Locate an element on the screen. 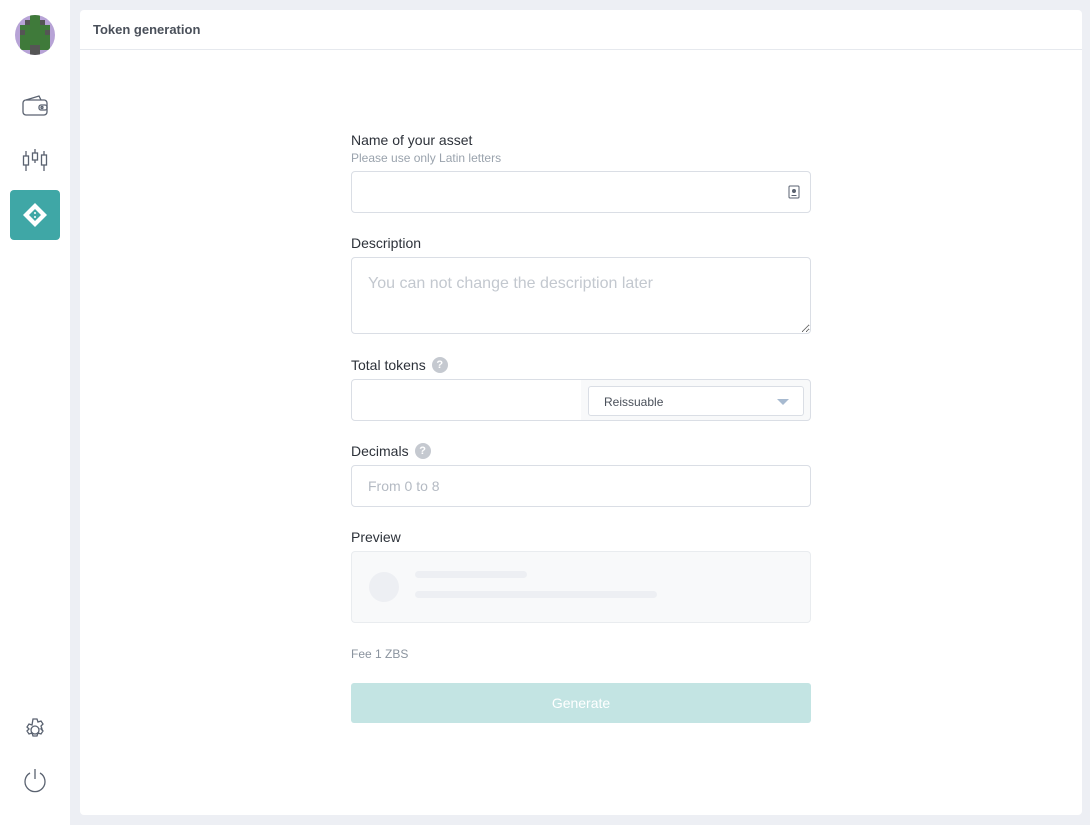  nav-token-generation is located at coordinates (35, 215).